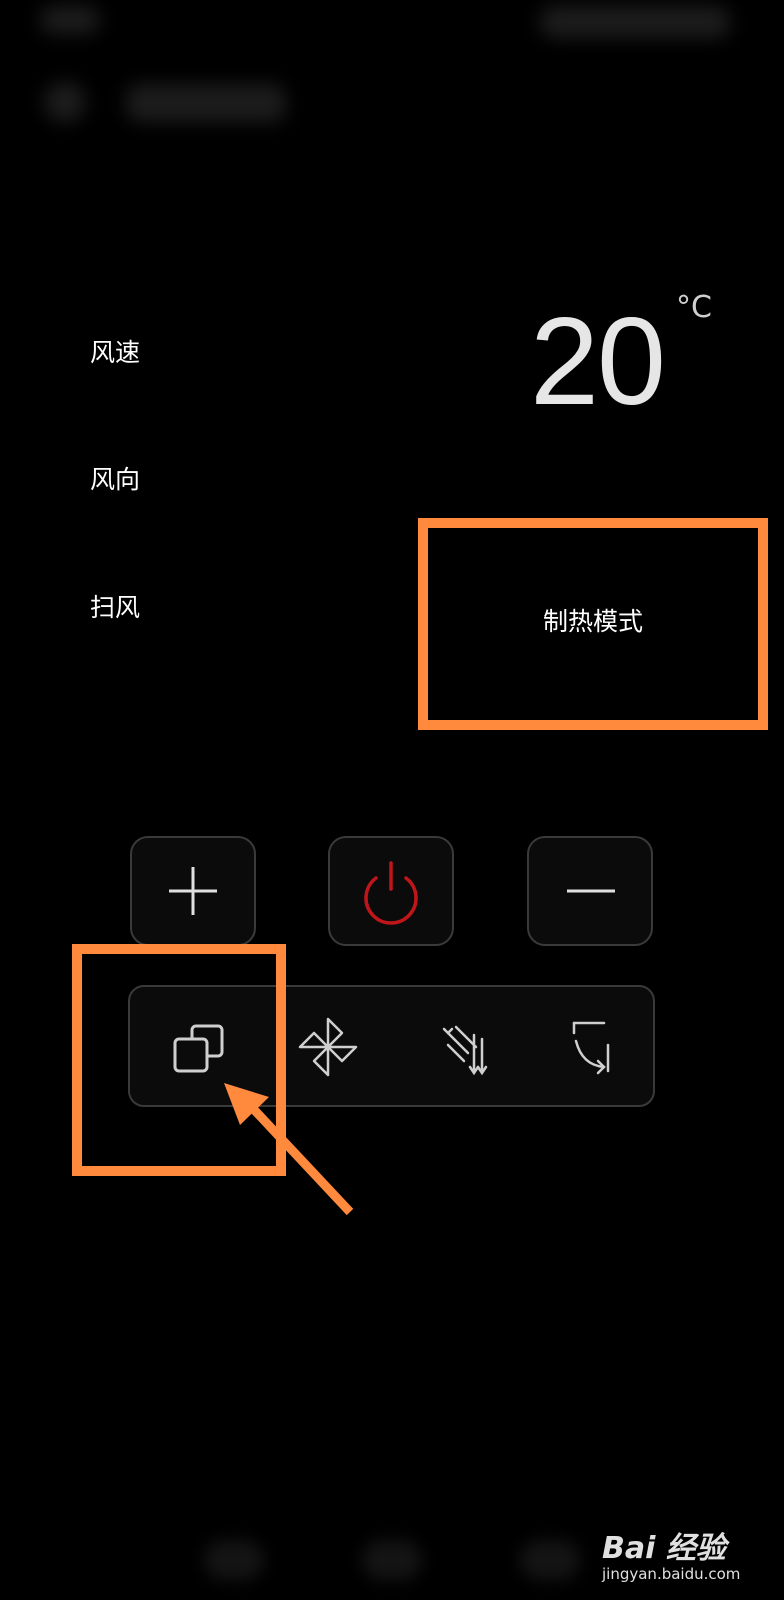 This screenshot has height=1600, width=784. I want to click on annotation-arrow-icon, so click(289, 1149).